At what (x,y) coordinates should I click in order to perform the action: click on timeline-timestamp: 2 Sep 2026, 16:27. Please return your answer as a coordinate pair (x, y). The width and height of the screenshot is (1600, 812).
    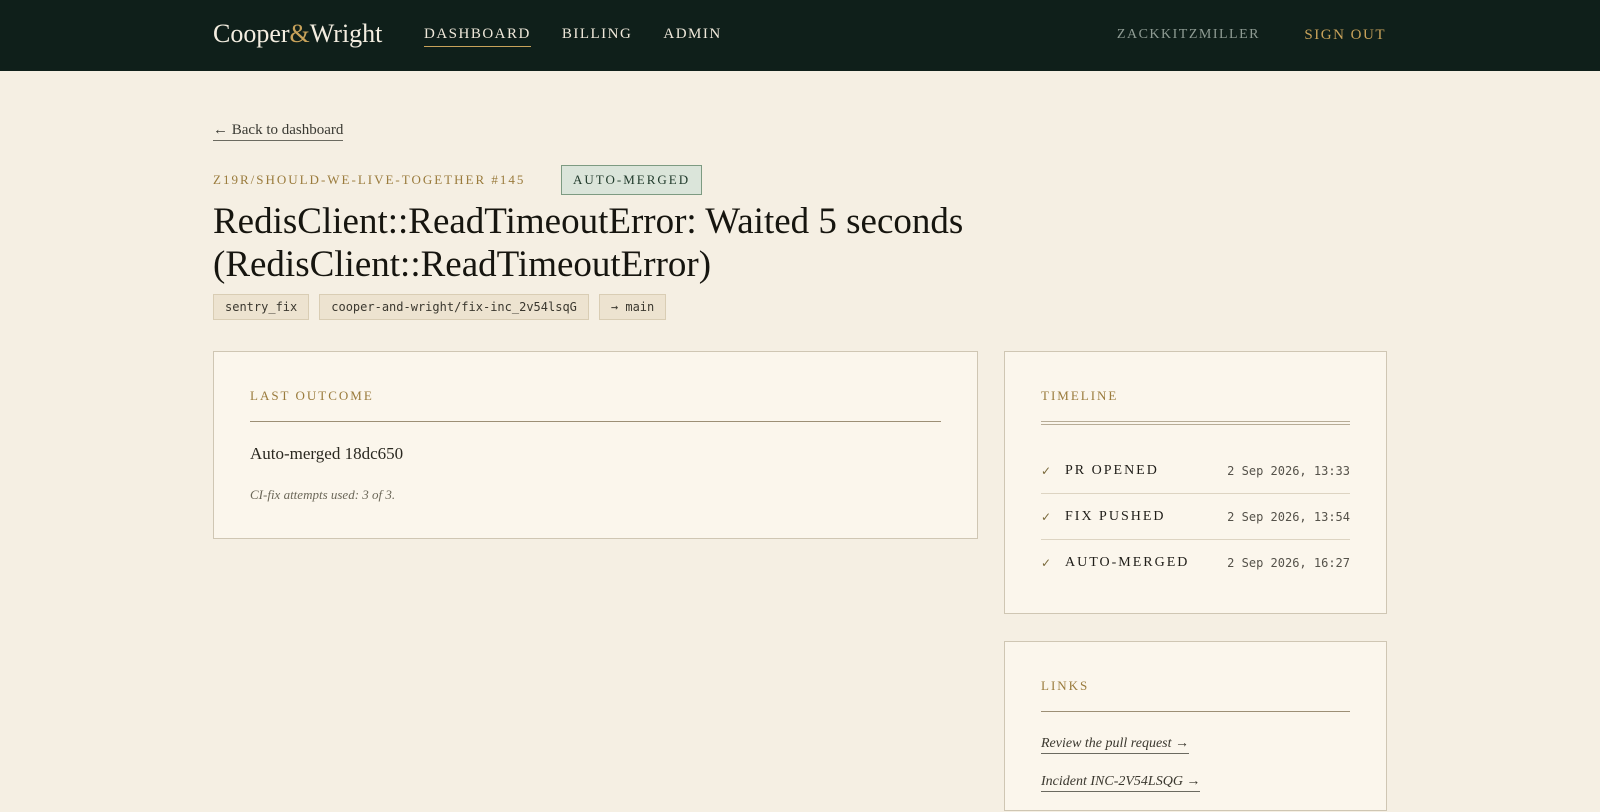
    Looking at the image, I should click on (1288, 563).